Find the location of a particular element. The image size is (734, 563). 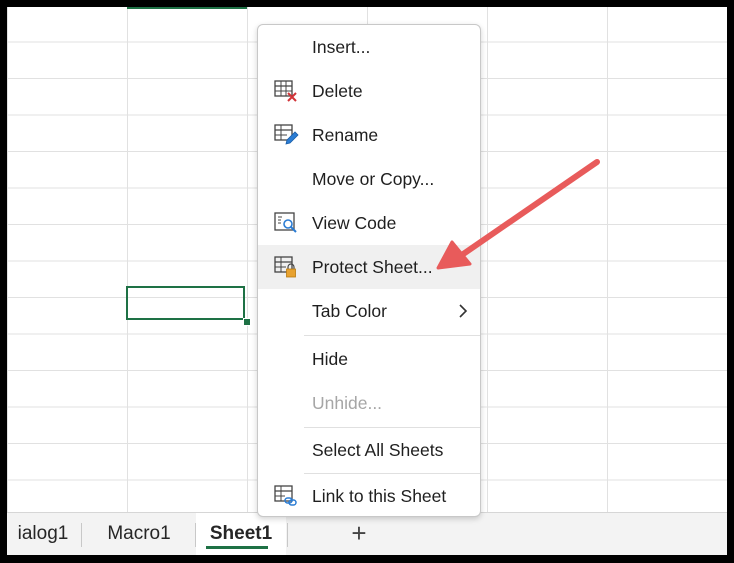

menu-item-select-all-sheets: Select All Sheets is located at coordinates (369, 450).